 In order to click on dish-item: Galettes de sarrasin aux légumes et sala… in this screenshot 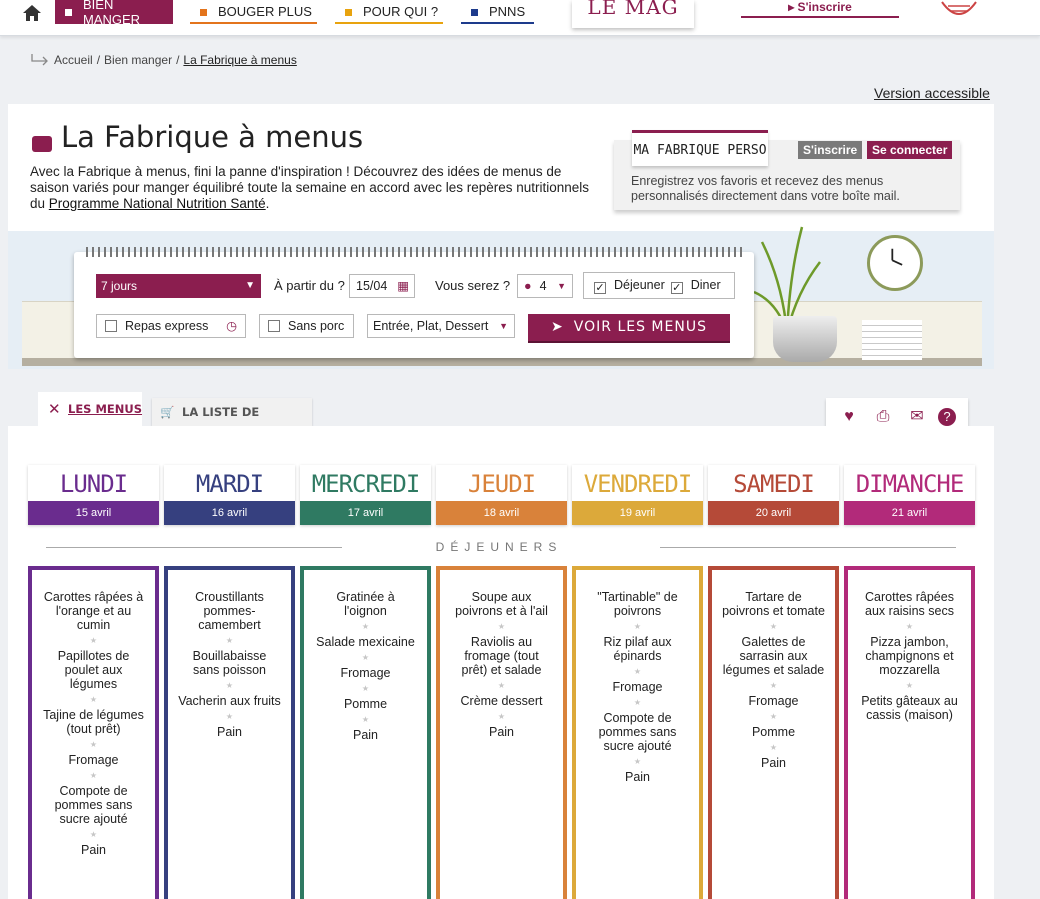, I will do `click(773, 656)`.